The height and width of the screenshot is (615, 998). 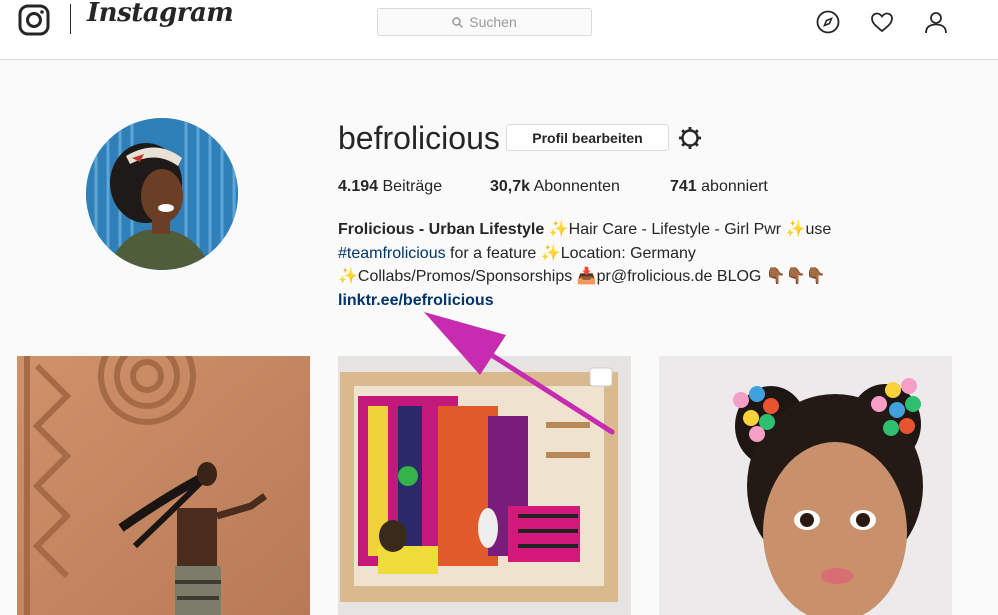 I want to click on pointing-down-emoji: 👇🏾👇🏾👇🏾, so click(x=795, y=276).